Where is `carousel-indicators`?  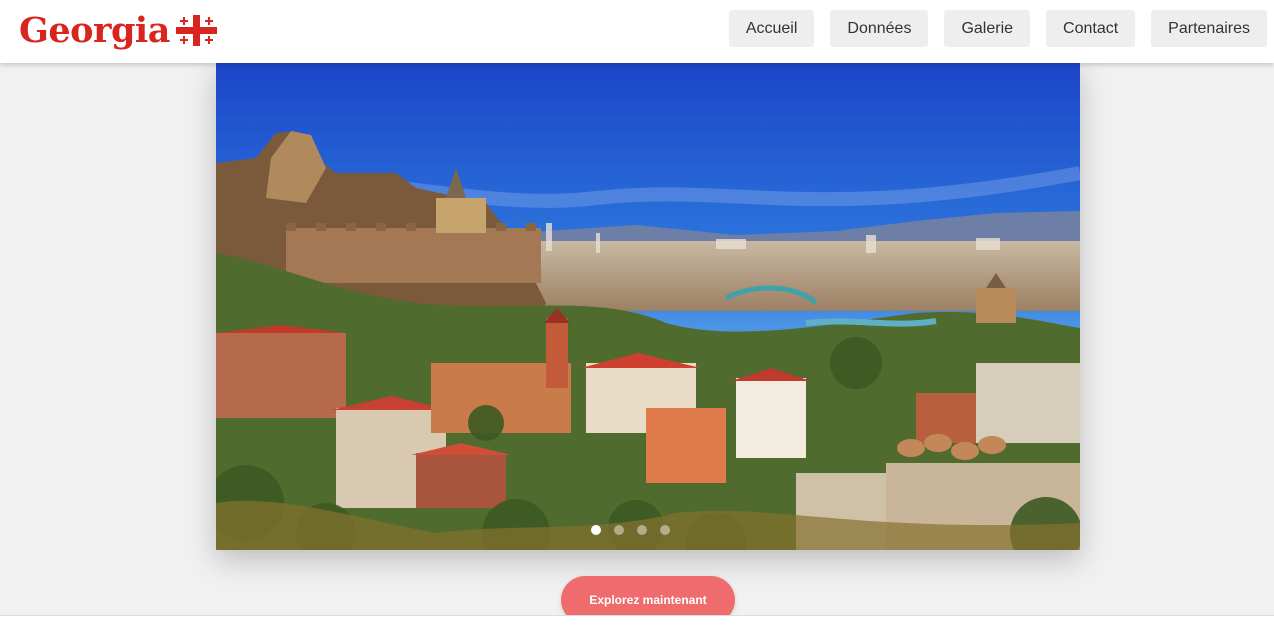
carousel-indicators is located at coordinates (639, 530).